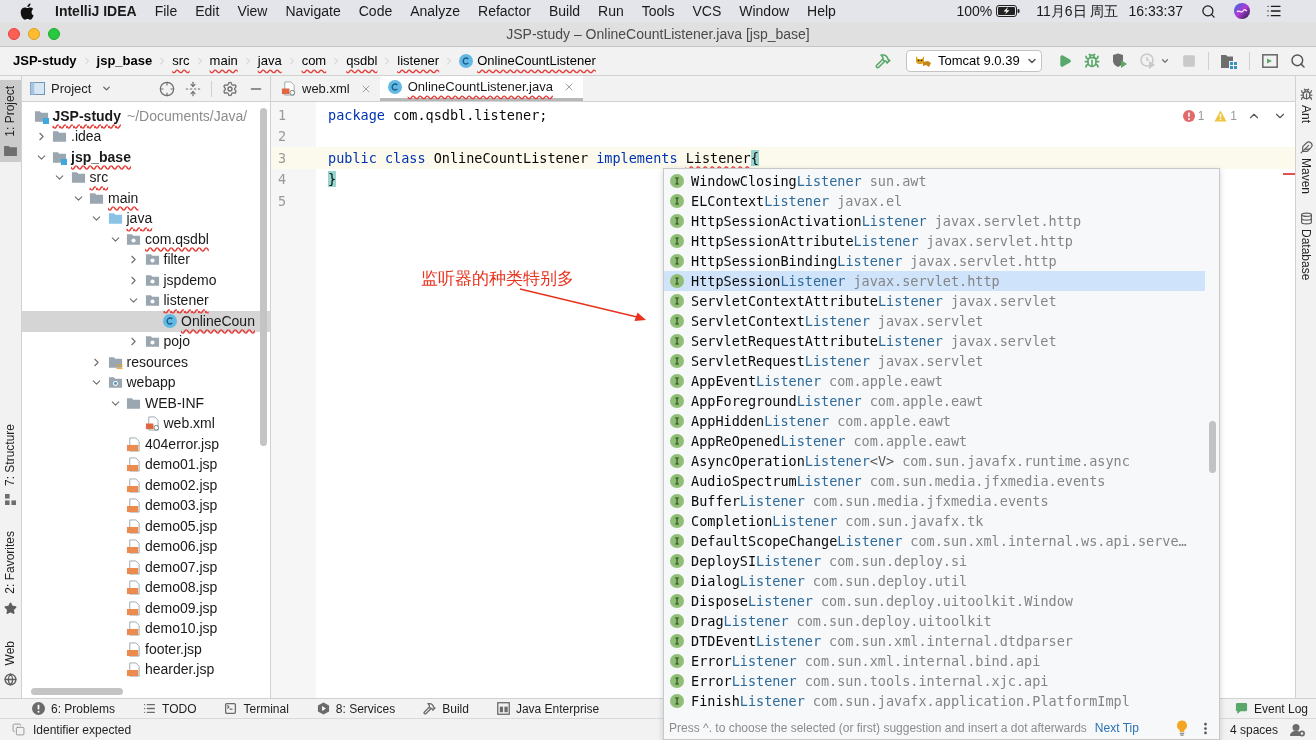 The image size is (1316, 740). What do you see at coordinates (934, 581) in the screenshot?
I see `completion-item: DialogListener com.sun.deploy.util` at bounding box center [934, 581].